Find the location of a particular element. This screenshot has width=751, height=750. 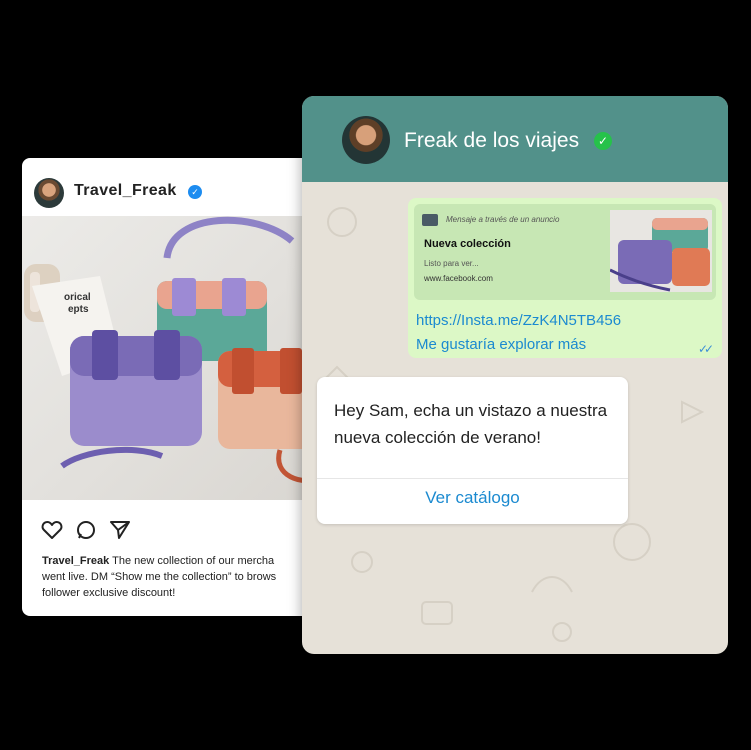

chat-header: Freak de los viajes ✓ is located at coordinates (515, 139).